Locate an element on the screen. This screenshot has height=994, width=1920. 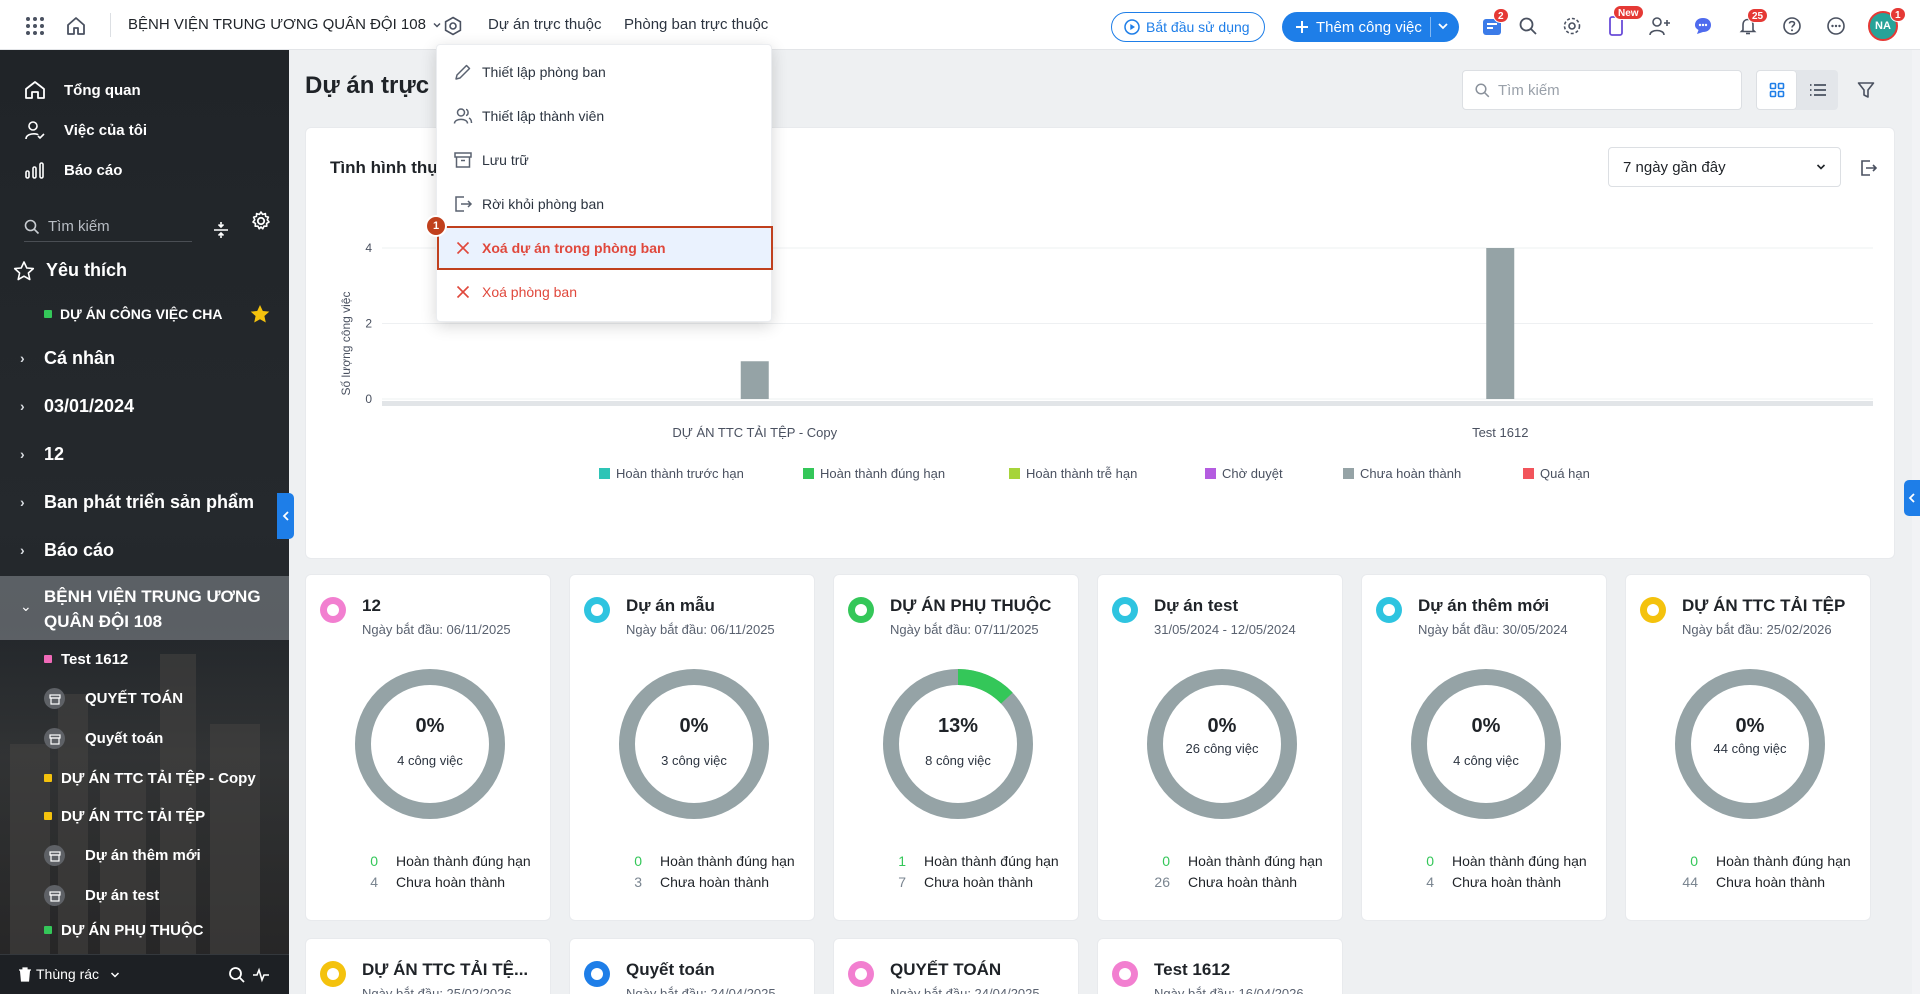
sidebar-collapse-handle is located at coordinates (285, 516).